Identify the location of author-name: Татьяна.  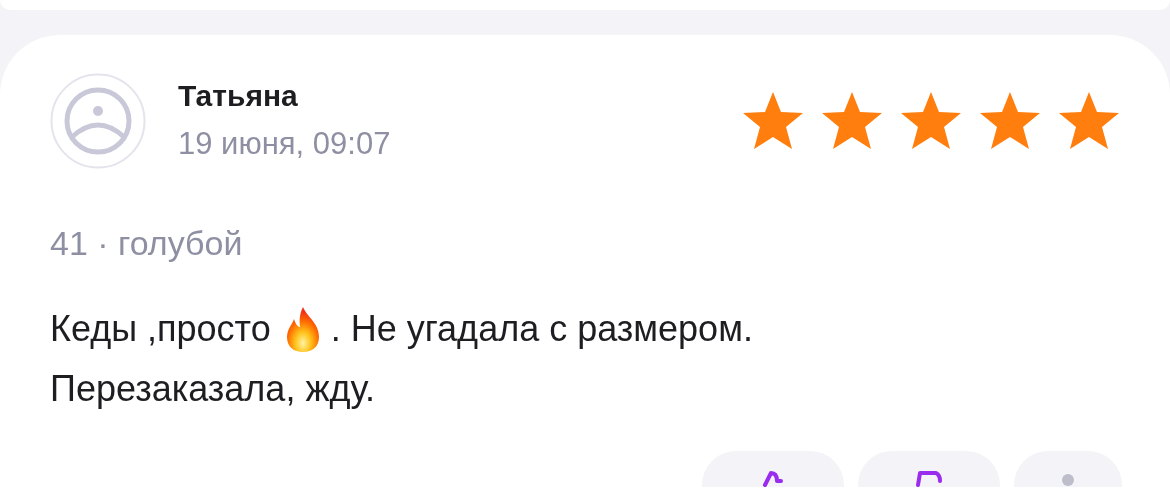
(238, 96).